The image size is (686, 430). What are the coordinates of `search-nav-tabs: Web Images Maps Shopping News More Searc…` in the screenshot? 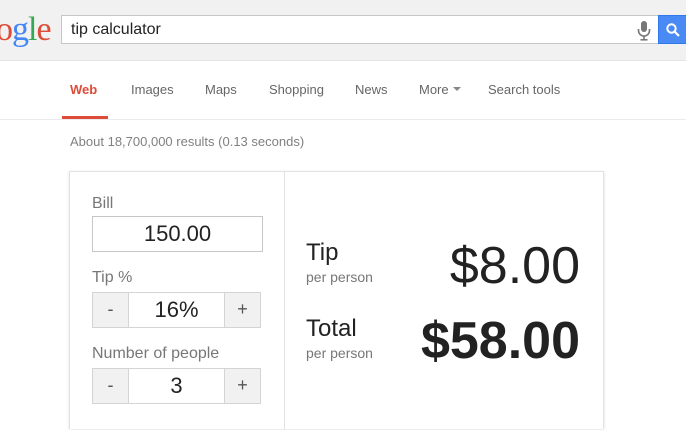 It's located at (343, 90).